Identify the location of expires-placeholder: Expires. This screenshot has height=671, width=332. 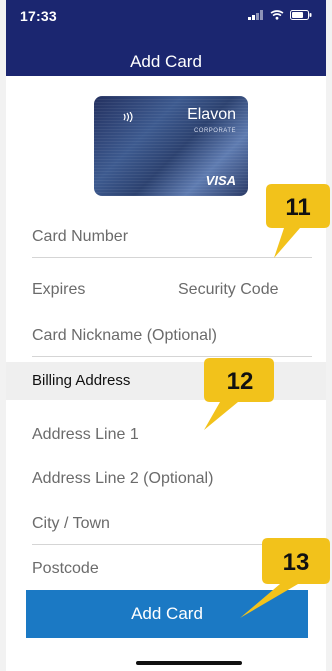
(59, 289).